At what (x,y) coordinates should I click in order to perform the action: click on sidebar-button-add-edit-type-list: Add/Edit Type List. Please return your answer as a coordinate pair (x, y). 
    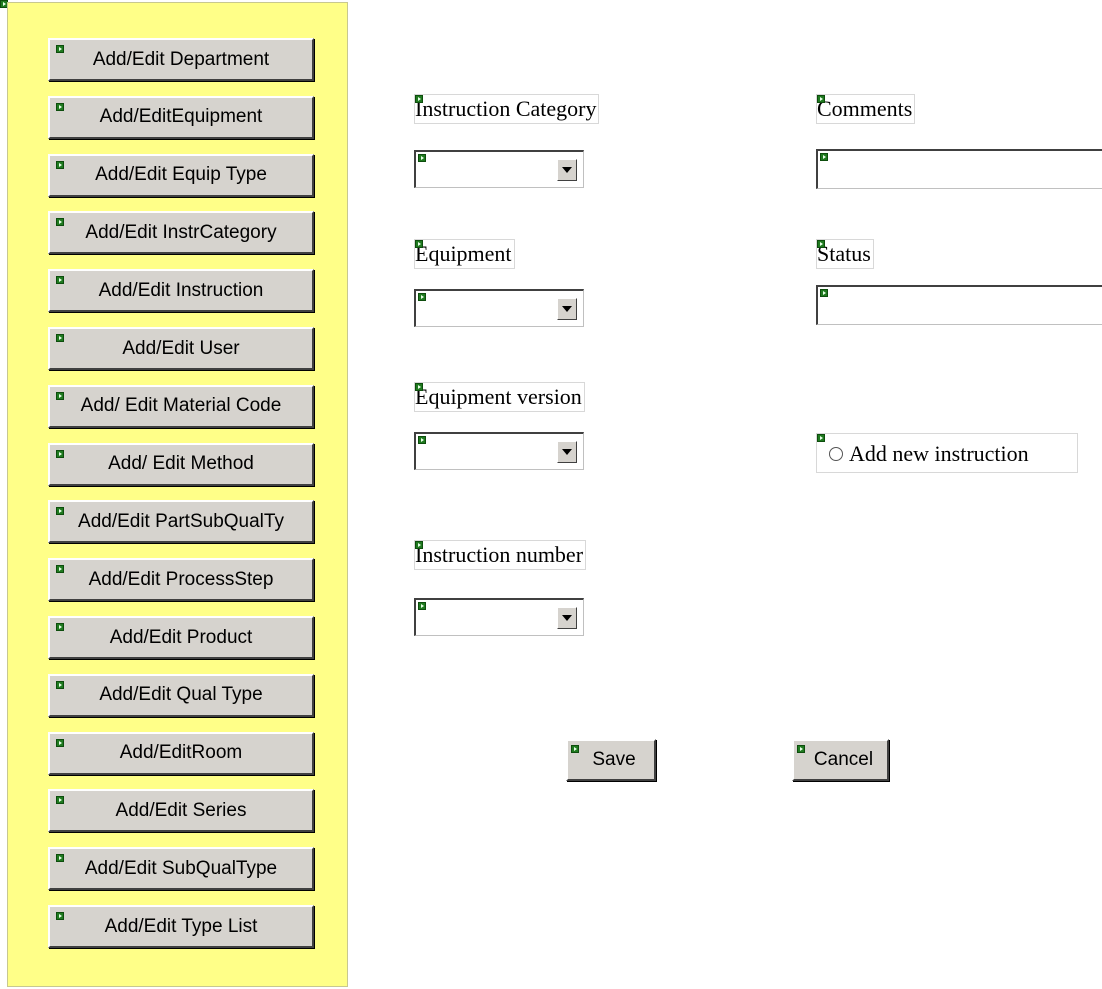
    Looking at the image, I should click on (181, 926).